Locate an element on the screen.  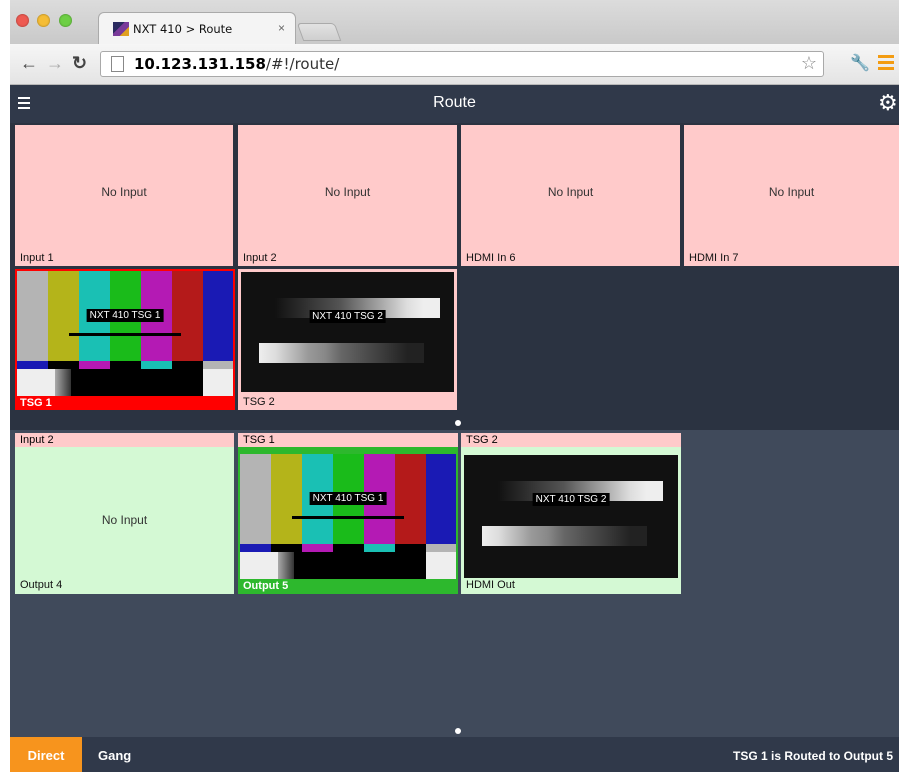
input-tile-hdmi-in-7: No Input HDMI In 7 is located at coordinates (791, 195).